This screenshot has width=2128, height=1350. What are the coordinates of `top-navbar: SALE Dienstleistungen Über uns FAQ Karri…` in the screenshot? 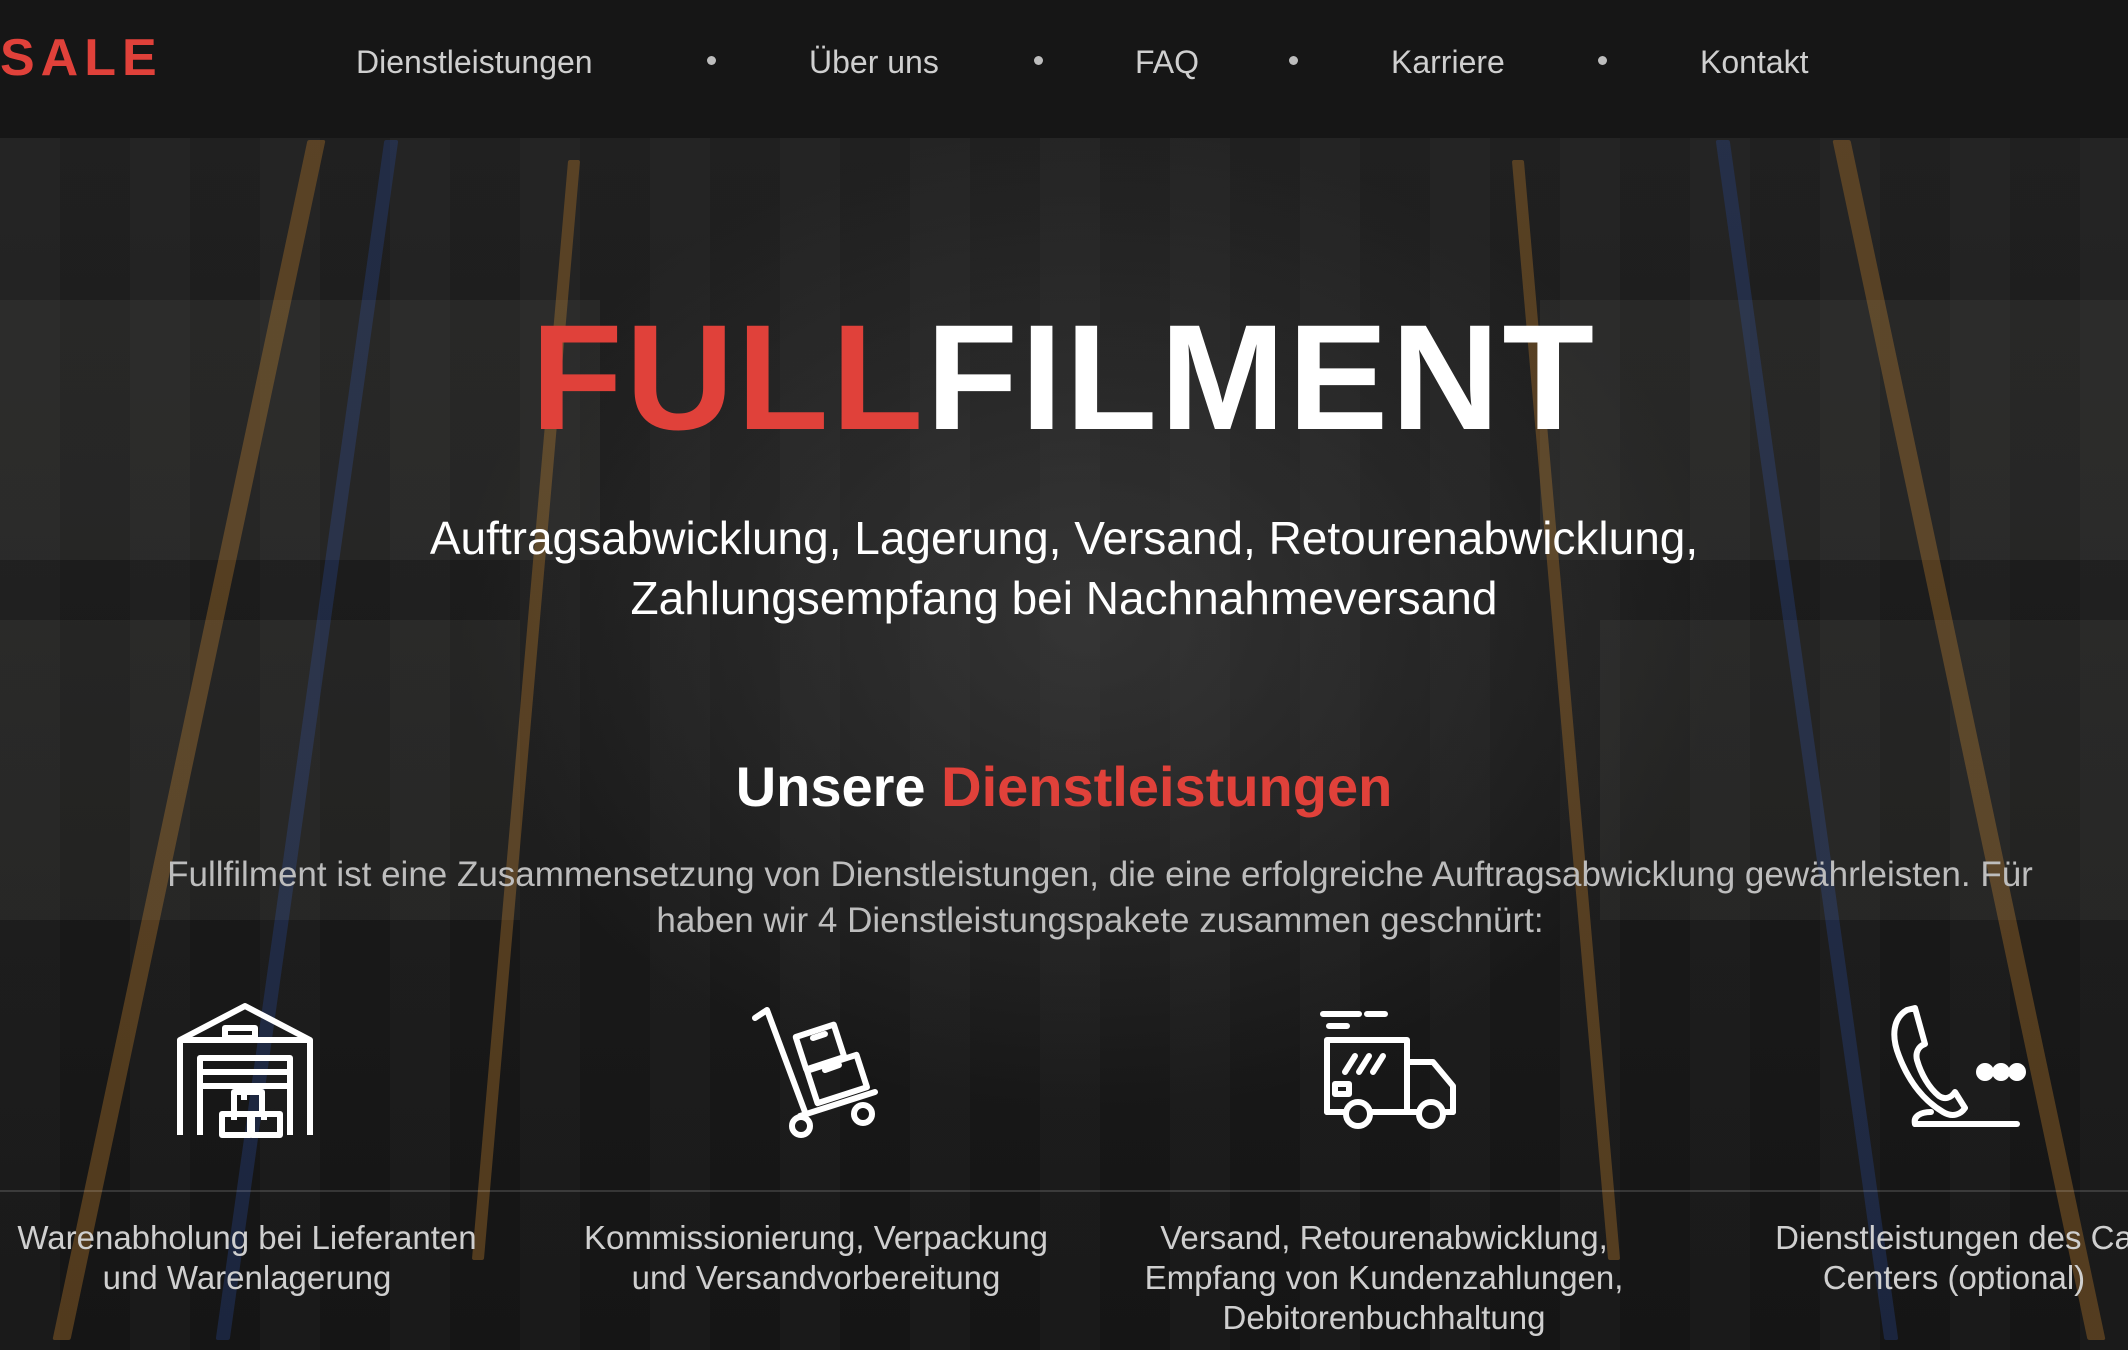 It's located at (1064, 69).